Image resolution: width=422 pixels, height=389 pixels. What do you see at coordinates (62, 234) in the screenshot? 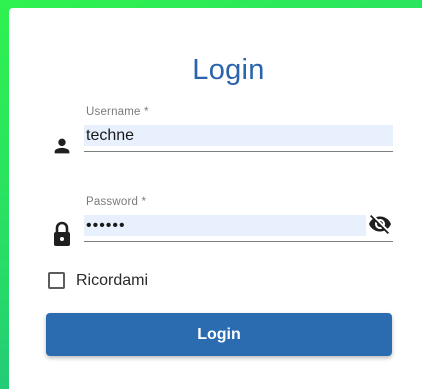
I see `lock-icon` at bounding box center [62, 234].